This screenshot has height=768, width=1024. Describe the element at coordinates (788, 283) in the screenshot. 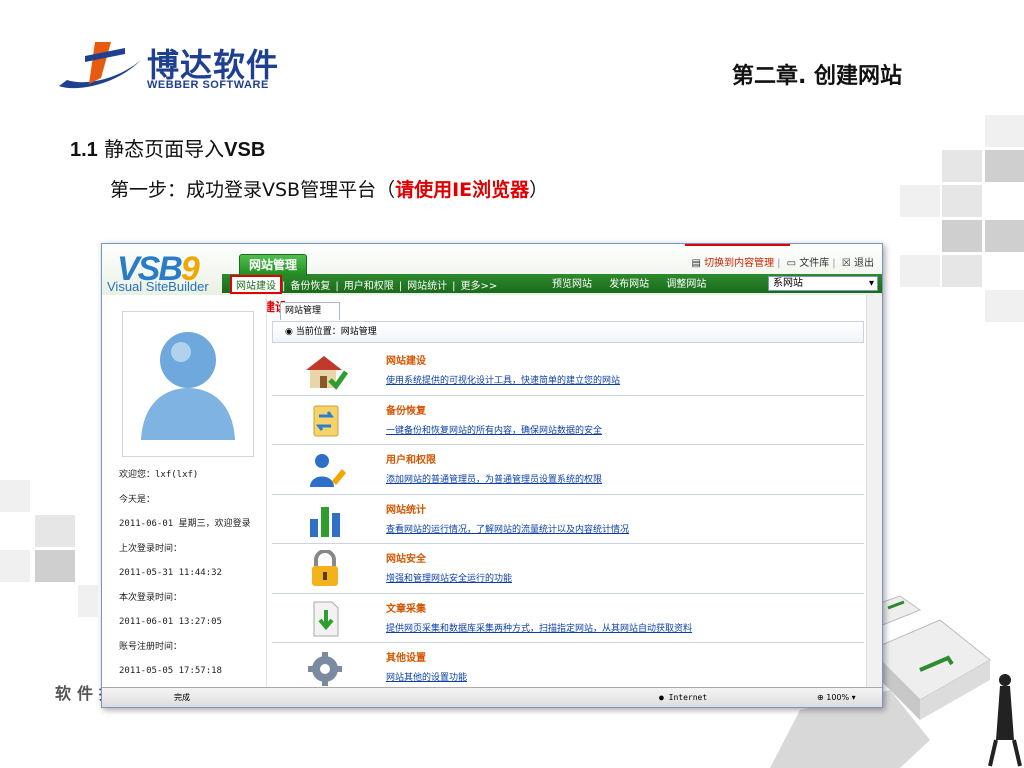

I see `site-select-value: 系网站` at that location.